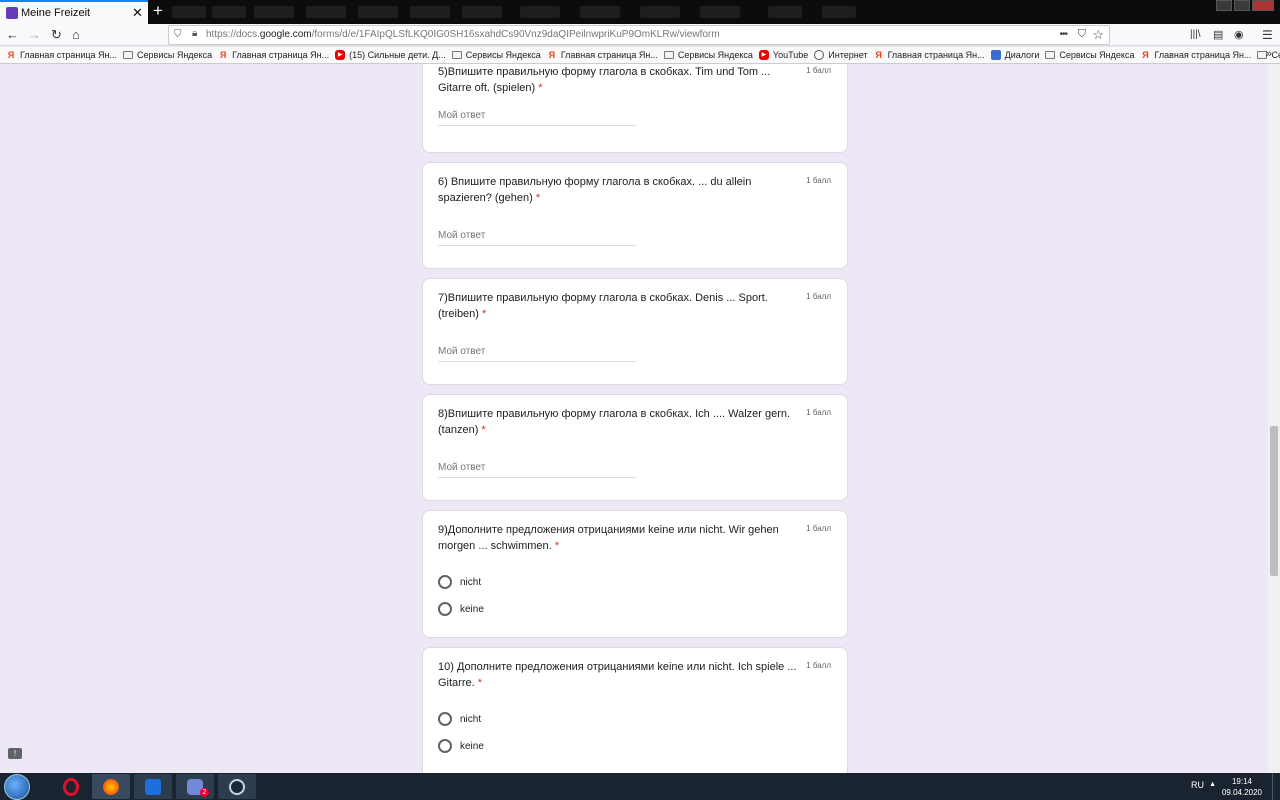  I want to click on language-indicator: RU, so click(1197, 785).